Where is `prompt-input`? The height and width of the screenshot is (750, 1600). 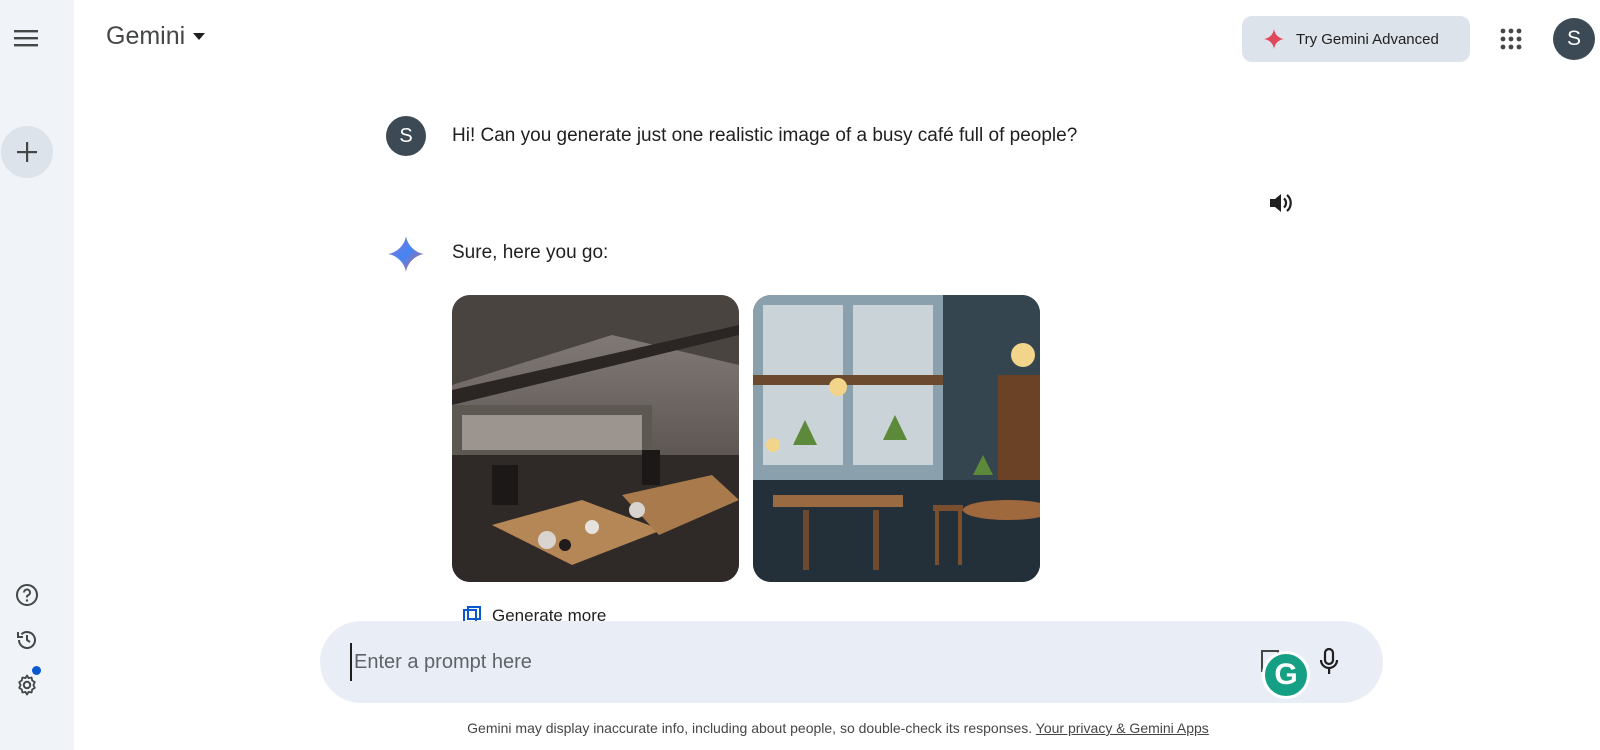
prompt-input is located at coordinates (790, 662).